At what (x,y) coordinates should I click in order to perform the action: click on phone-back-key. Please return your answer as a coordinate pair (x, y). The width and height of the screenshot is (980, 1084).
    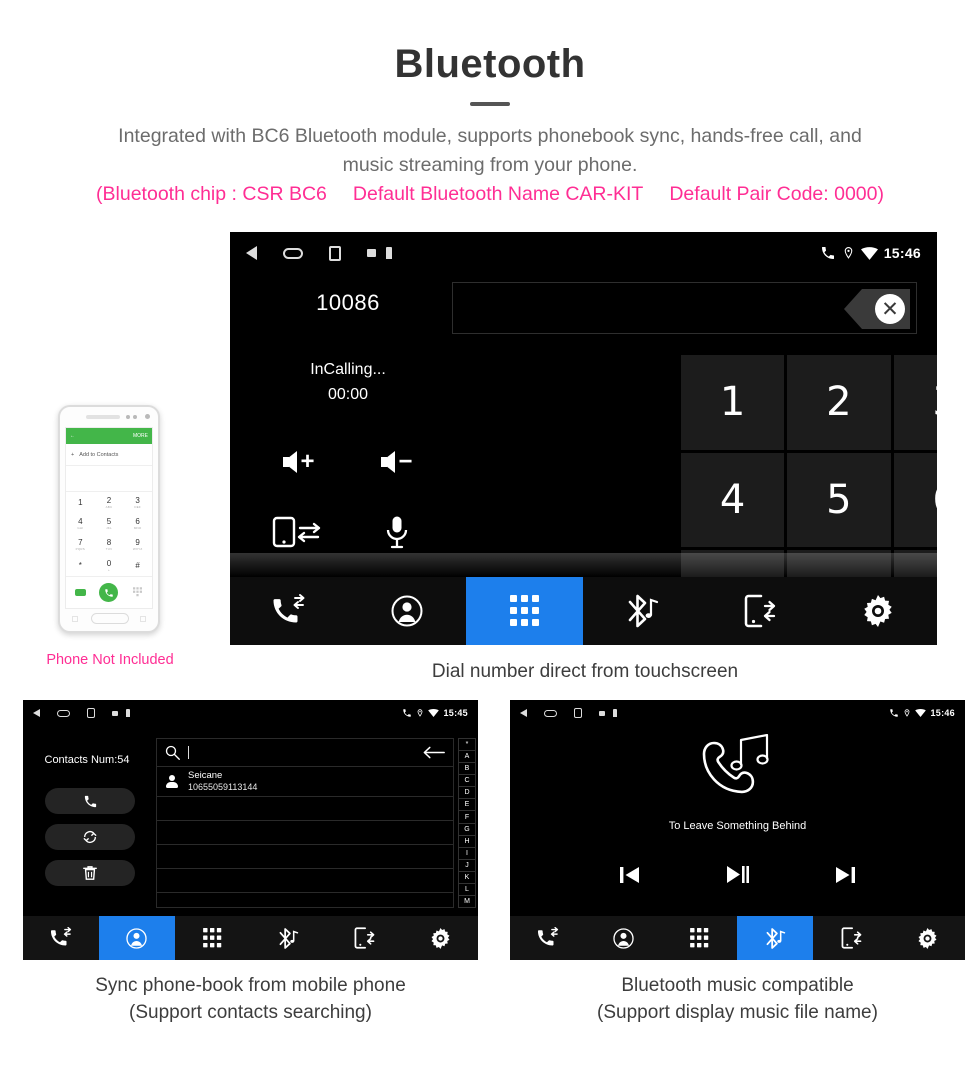
    Looking at the image, I should click on (143, 619).